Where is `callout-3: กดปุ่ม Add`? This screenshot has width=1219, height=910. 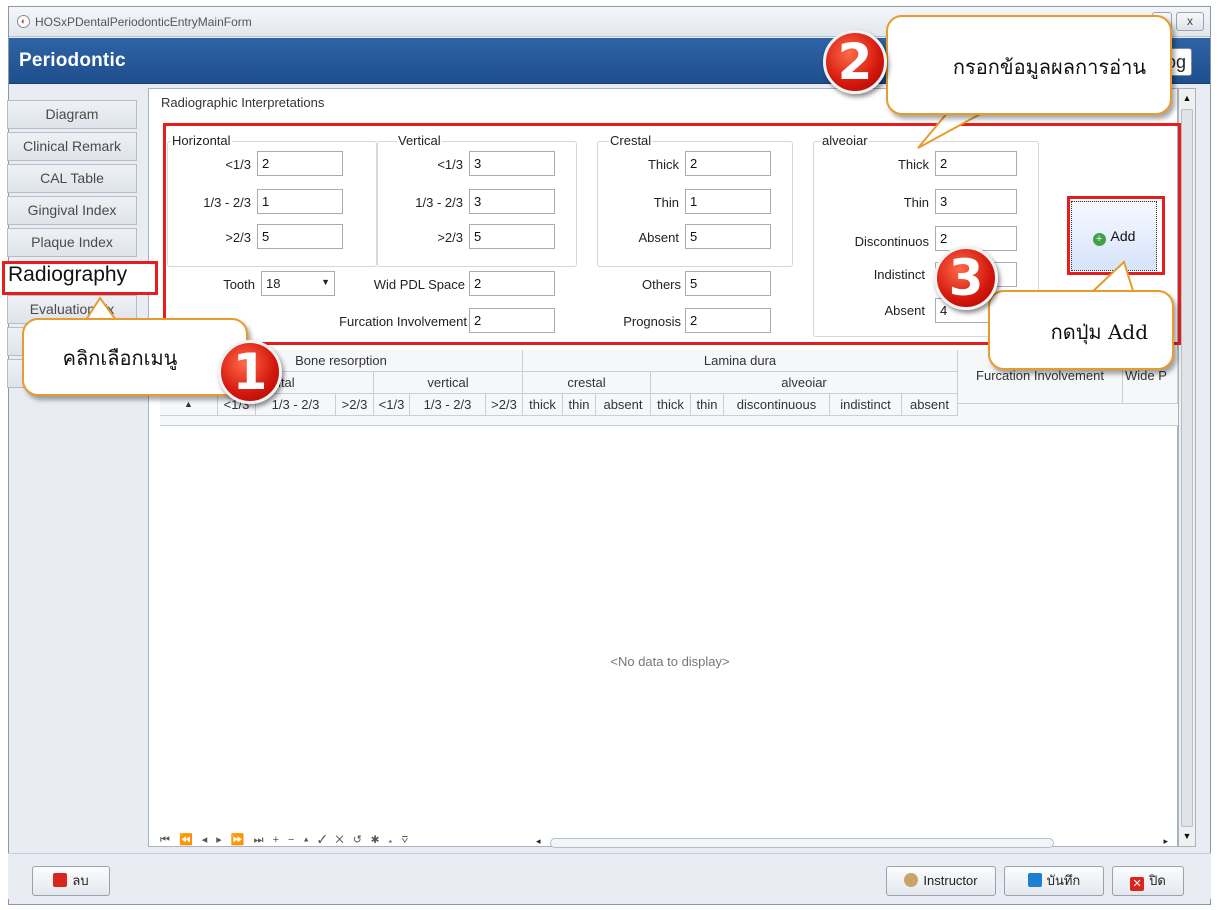
callout-3: กดปุ่ม Add is located at coordinates (1081, 330).